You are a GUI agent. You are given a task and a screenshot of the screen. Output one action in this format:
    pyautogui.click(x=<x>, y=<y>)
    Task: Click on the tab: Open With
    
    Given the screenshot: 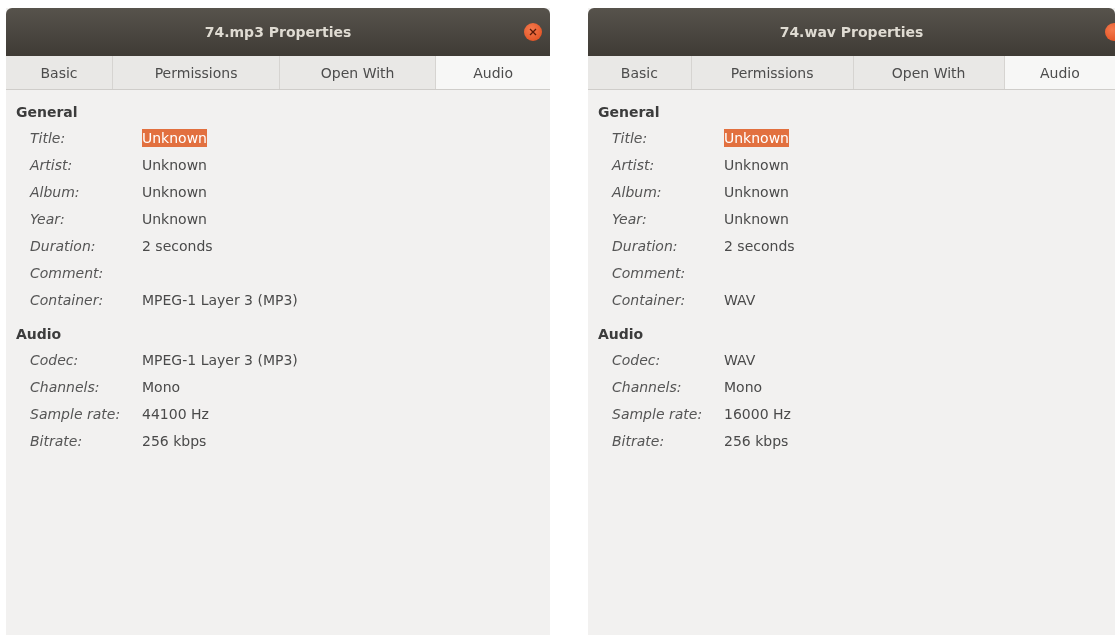 What is the action you would take?
    pyautogui.click(x=928, y=72)
    